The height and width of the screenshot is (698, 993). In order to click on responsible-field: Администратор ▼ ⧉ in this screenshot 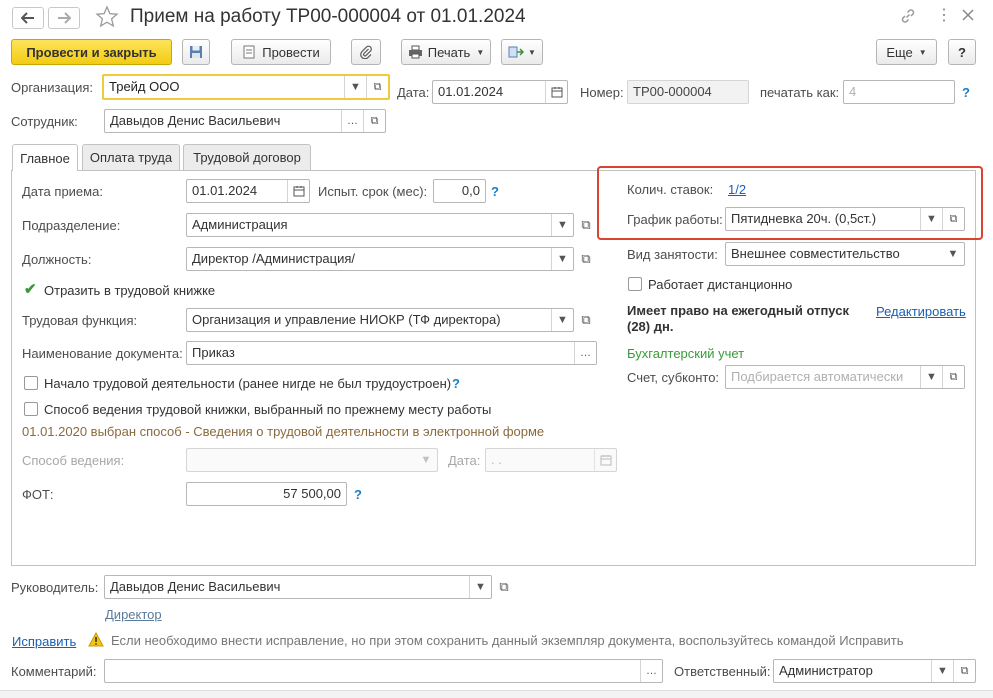, I will do `click(874, 671)`.